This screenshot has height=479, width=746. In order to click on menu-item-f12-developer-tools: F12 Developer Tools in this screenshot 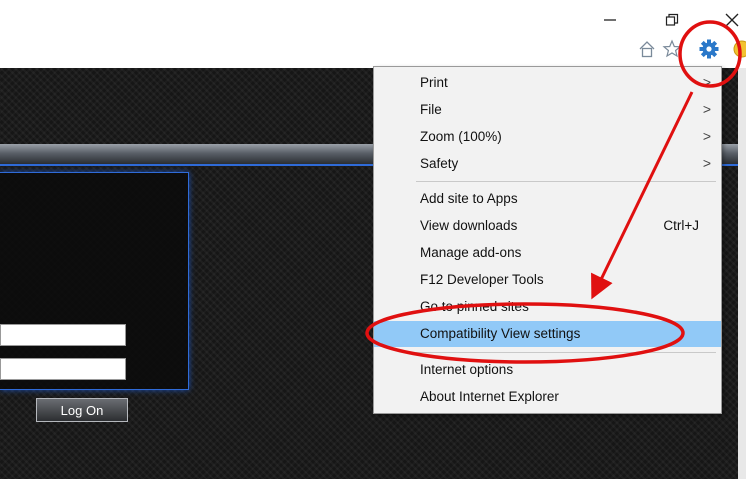, I will do `click(547, 280)`.